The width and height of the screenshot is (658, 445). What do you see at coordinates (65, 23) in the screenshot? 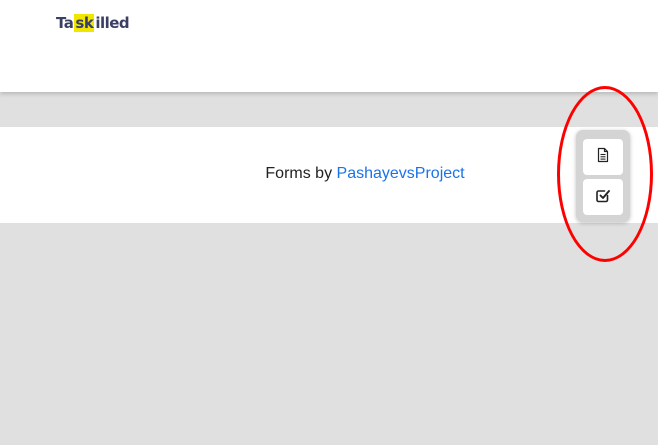
I see `logo-text-prefix: Ta` at bounding box center [65, 23].